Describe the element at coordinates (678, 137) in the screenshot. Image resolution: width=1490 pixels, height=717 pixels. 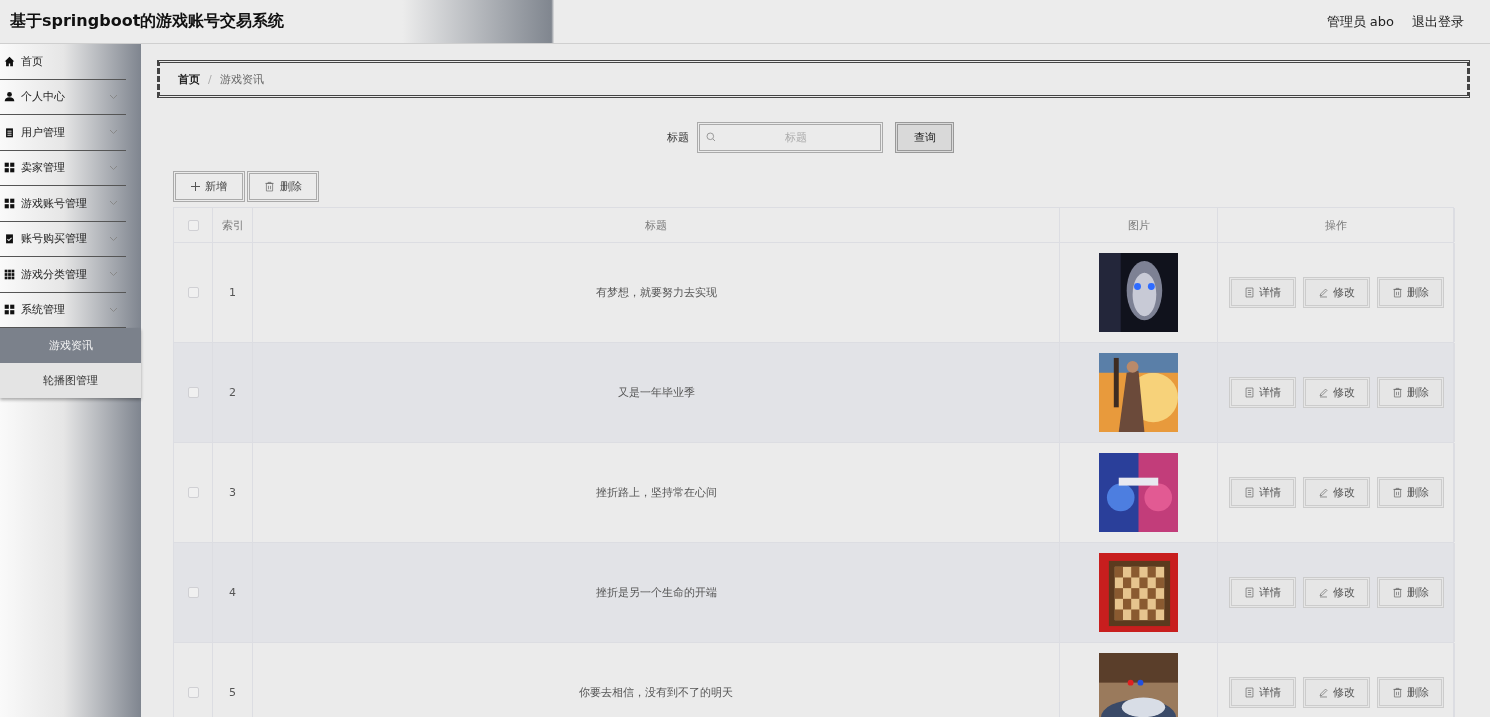
I see `search-label: 标题` at that location.